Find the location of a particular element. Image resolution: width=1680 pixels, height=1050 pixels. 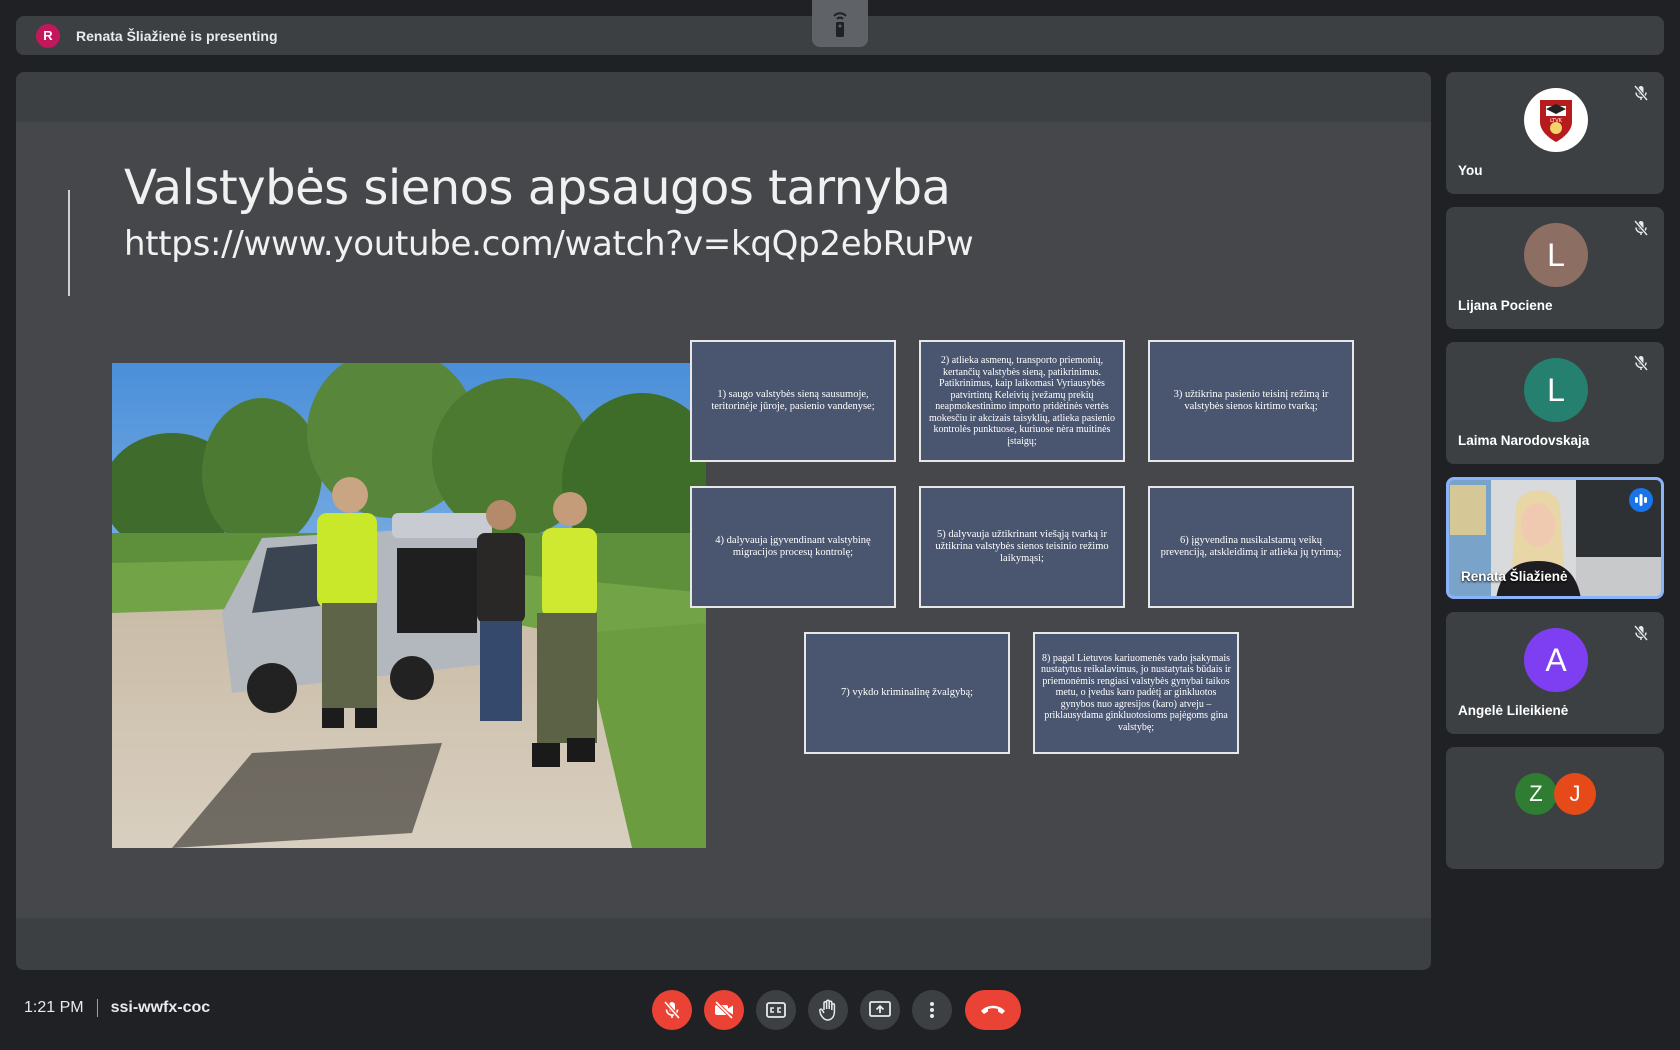

participant-tile-angele: A Angelė Lileikienė is located at coordinates (1555, 673).